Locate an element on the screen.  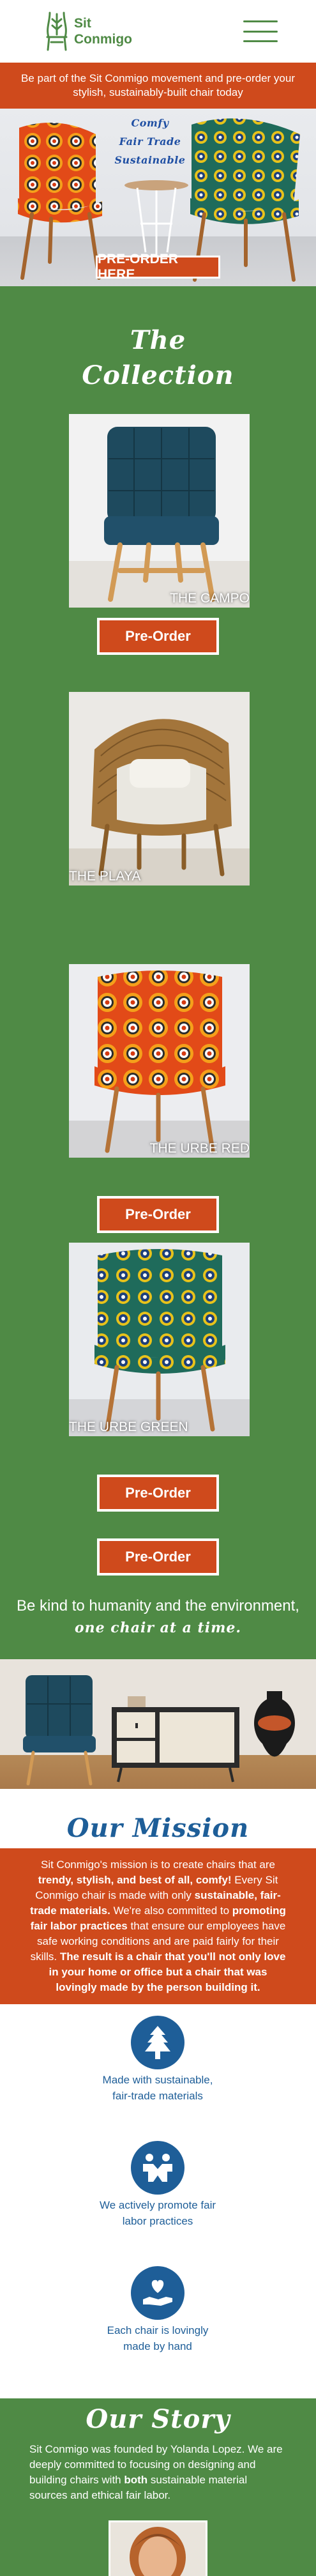
urbe-green-chair-illustration is located at coordinates (159, 1339).